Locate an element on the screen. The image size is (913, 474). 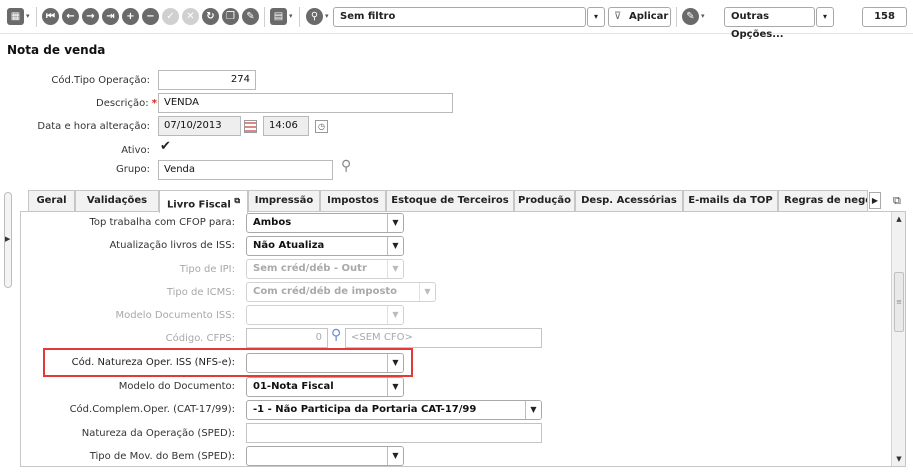
calendar-icon is located at coordinates (250, 126).